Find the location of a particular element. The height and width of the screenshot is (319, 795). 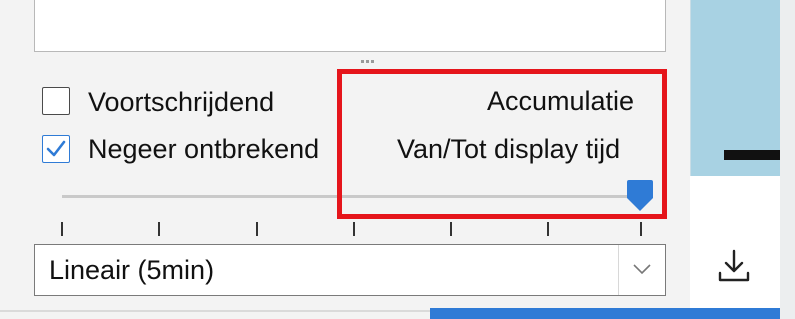

chart-preview-line is located at coordinates (752, 155).